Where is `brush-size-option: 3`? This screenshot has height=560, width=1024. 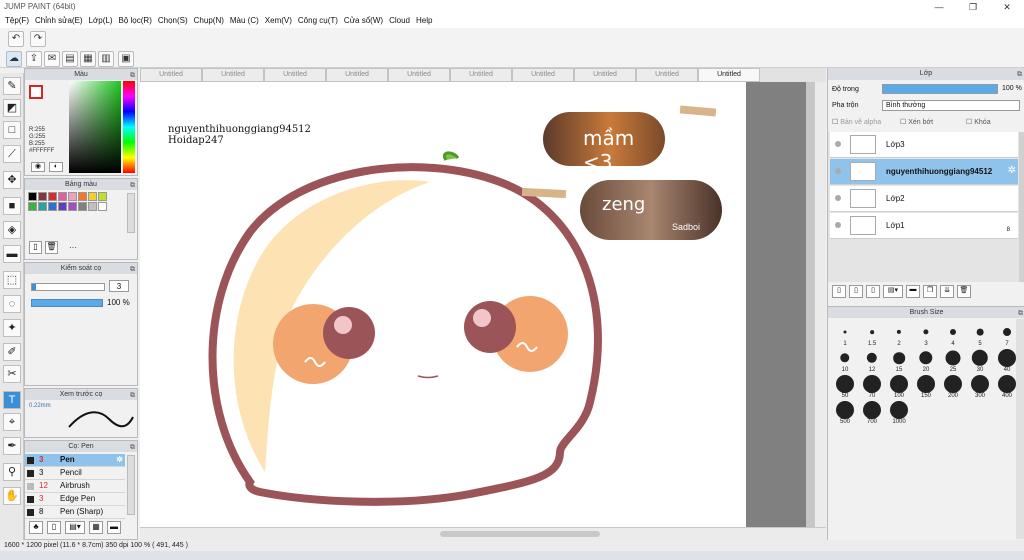
brush-size-option: 3 is located at coordinates (926, 334).